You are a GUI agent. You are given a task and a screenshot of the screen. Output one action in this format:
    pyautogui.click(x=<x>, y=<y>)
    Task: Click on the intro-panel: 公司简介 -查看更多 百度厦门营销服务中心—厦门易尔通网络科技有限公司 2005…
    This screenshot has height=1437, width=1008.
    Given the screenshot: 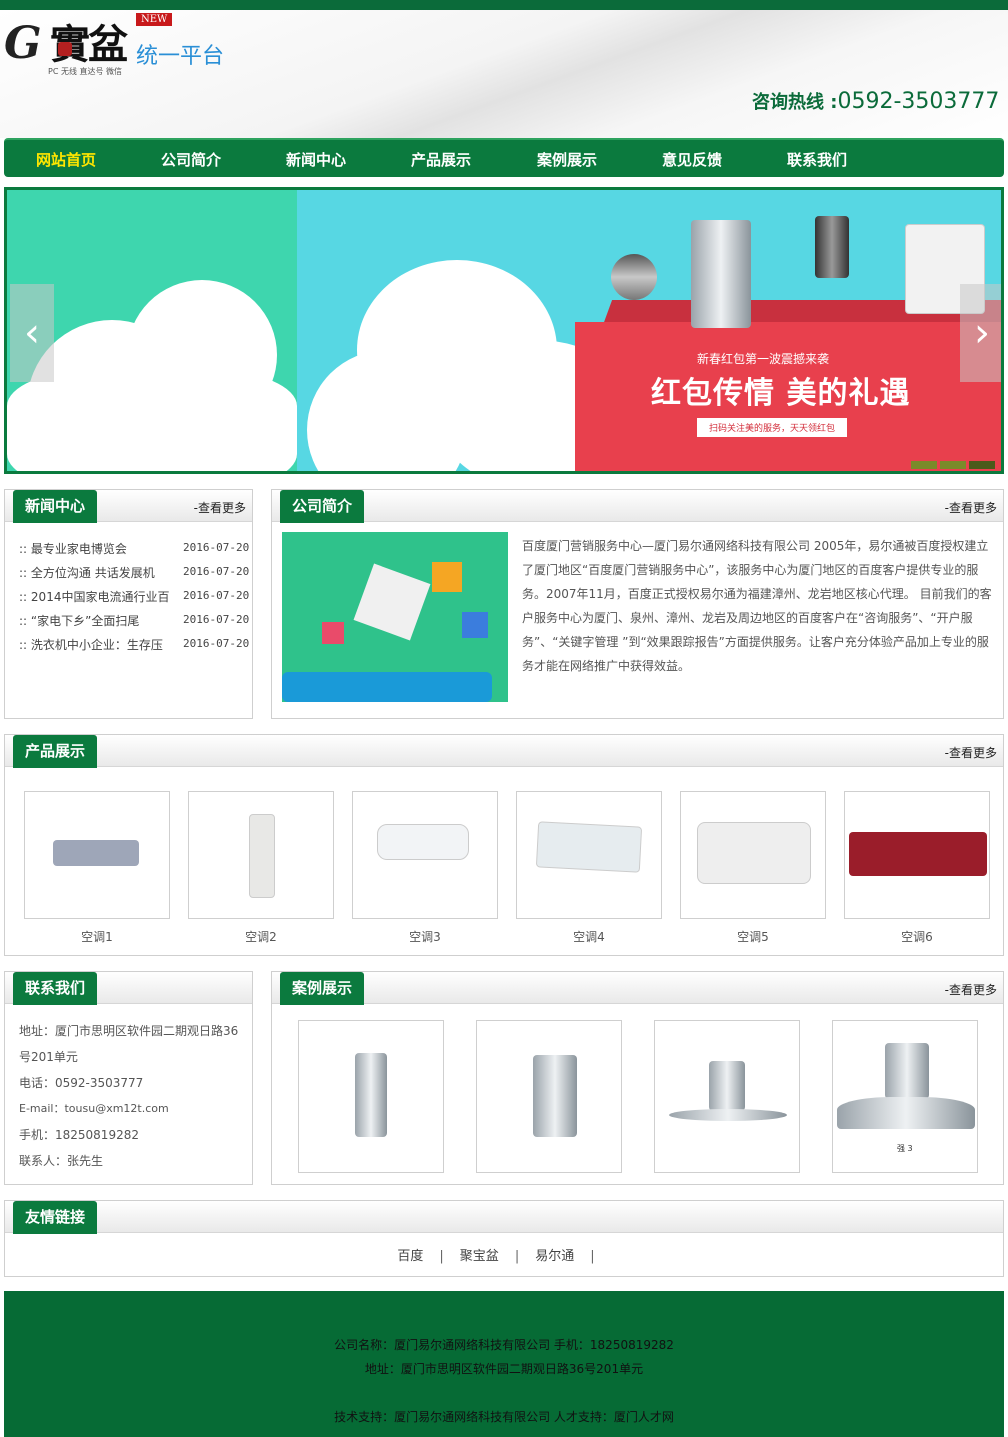 What is the action you would take?
    pyautogui.click(x=637, y=604)
    